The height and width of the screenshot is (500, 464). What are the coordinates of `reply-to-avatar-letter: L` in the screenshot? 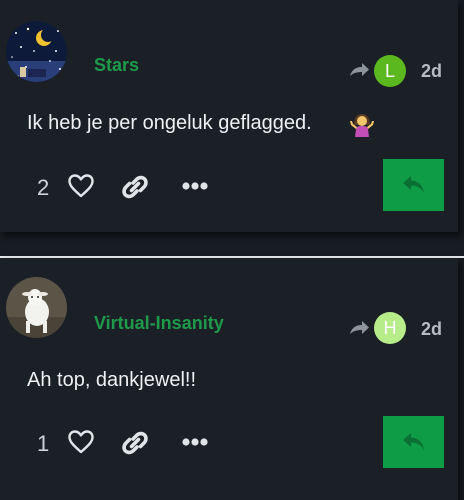 It's located at (389, 71).